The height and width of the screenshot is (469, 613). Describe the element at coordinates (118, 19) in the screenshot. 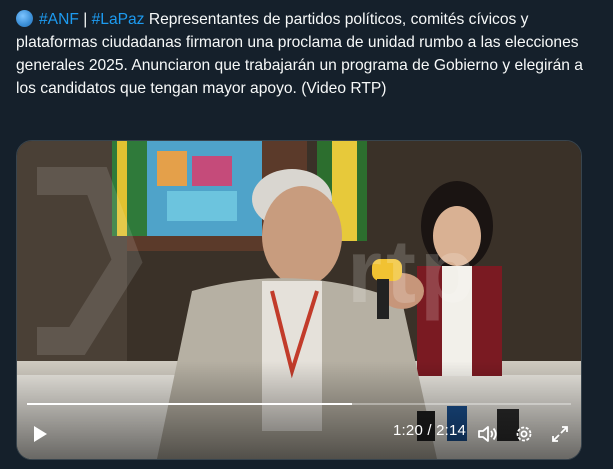

I see `hashtag-lapaz: #LaPaz` at that location.